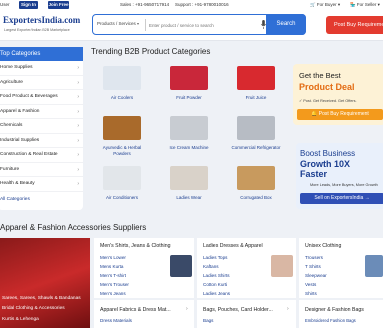 The image size is (383, 328). I want to click on product-card: Fruit Powder, so click(189, 83).